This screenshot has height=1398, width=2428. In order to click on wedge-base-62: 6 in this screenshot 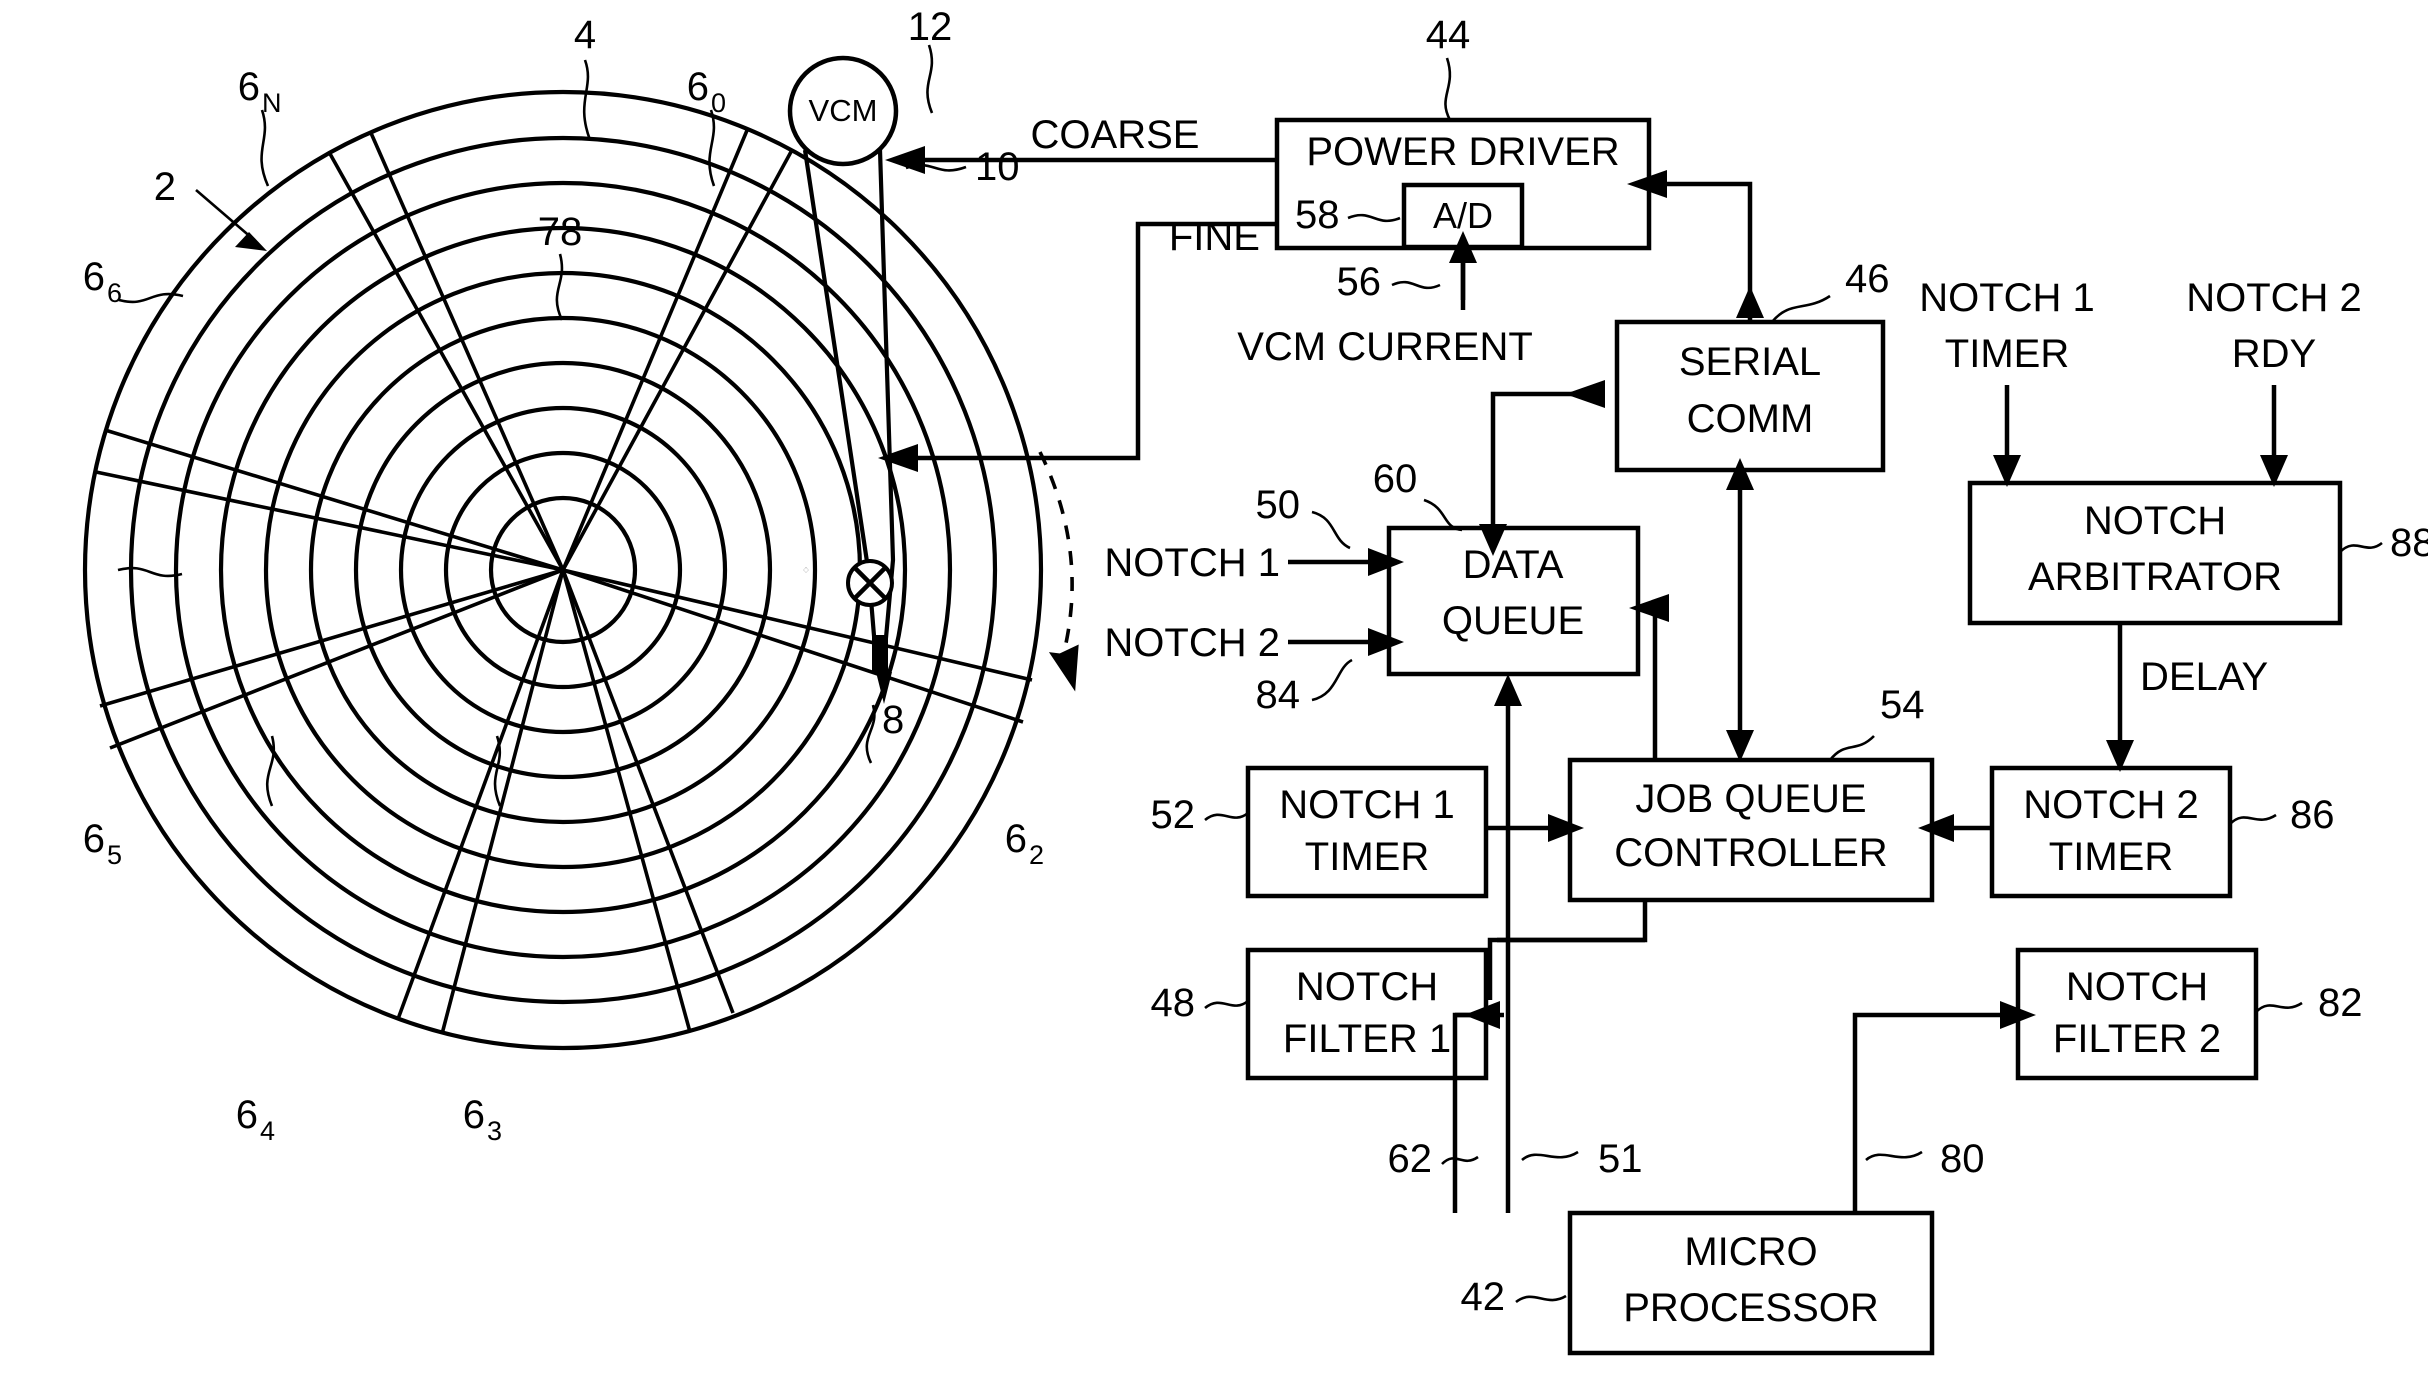, I will do `click(1016, 839)`.